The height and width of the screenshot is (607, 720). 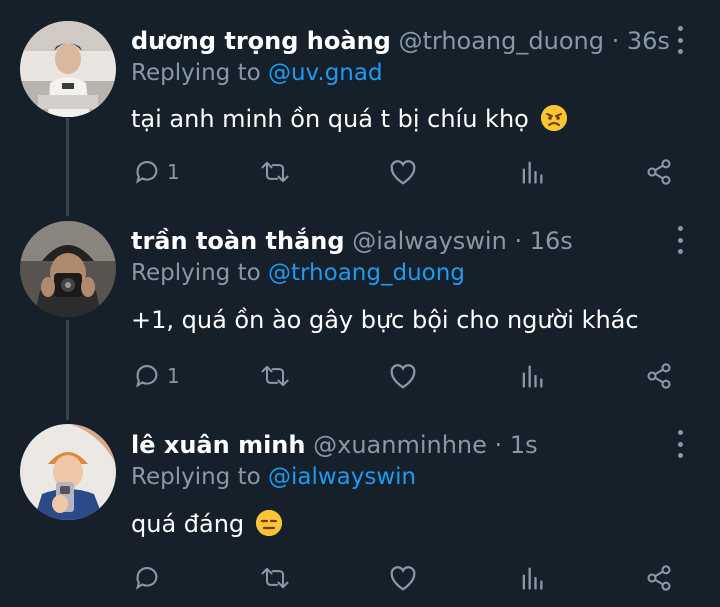 What do you see at coordinates (330, 119) in the screenshot?
I see `tweet-text-content: tại anh minh ồn quá t bị chíu khọ` at bounding box center [330, 119].